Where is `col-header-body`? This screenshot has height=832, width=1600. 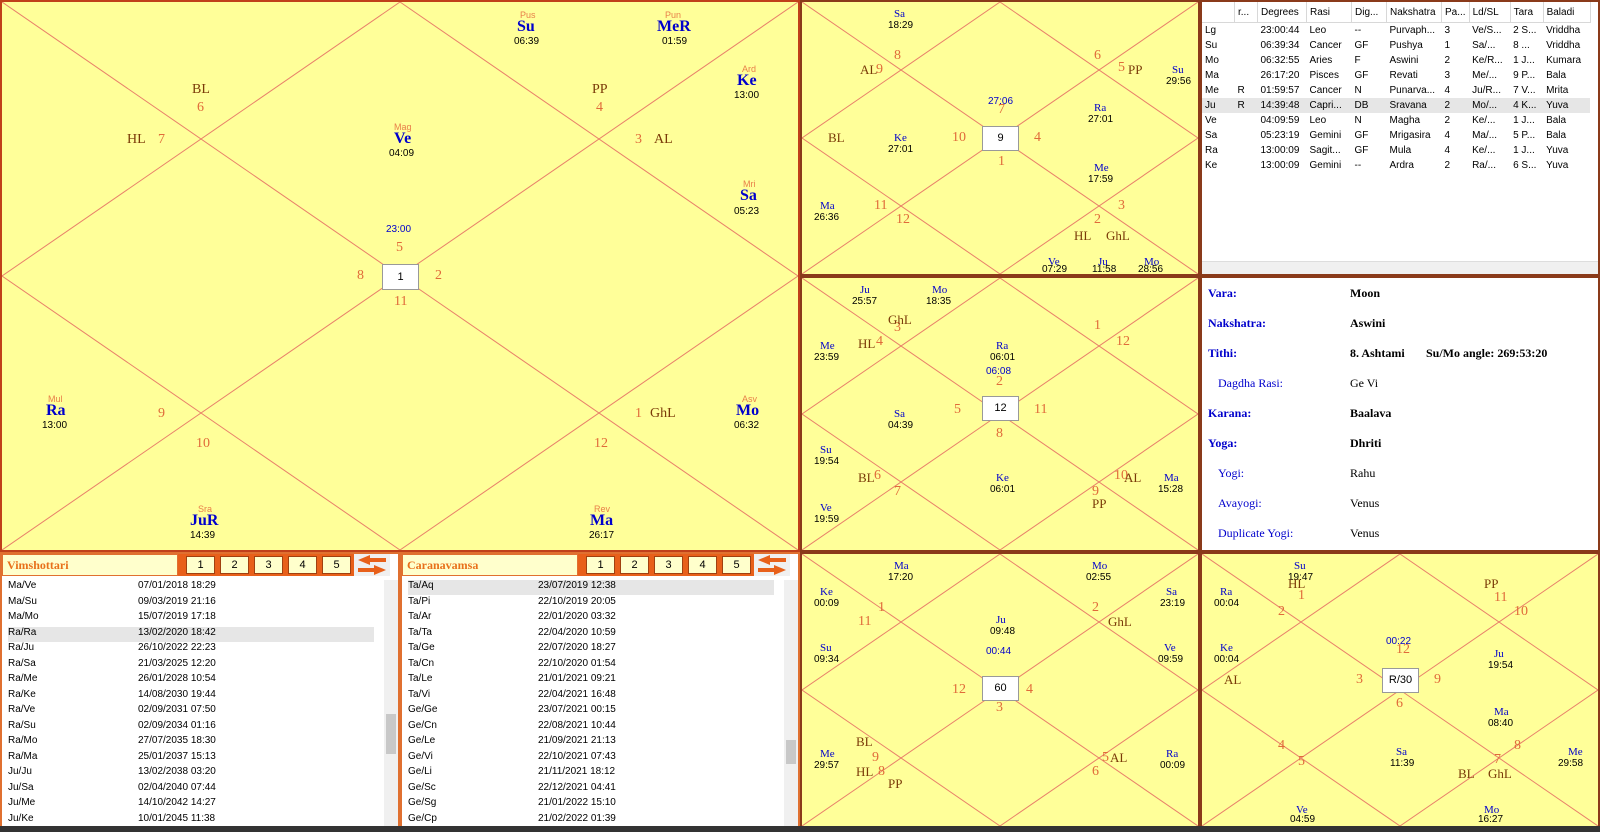
col-header-body is located at coordinates (1218, 12).